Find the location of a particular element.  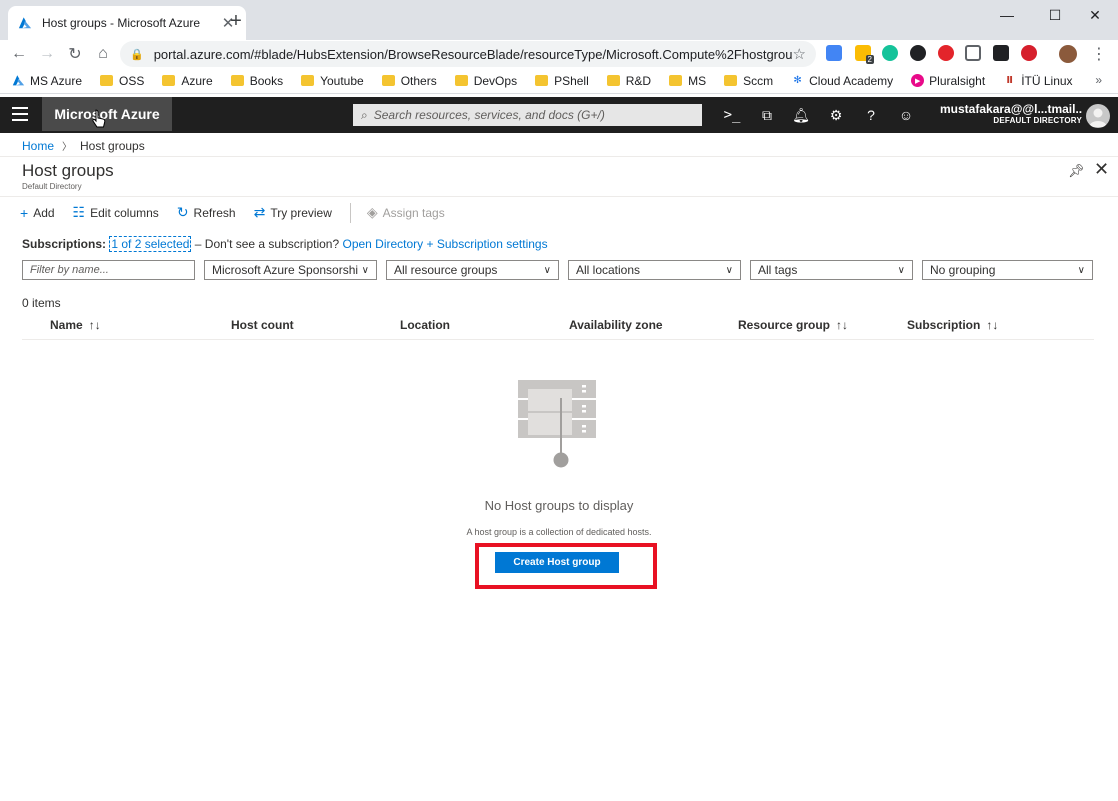

column-header-location: Location is located at coordinates (425, 325).